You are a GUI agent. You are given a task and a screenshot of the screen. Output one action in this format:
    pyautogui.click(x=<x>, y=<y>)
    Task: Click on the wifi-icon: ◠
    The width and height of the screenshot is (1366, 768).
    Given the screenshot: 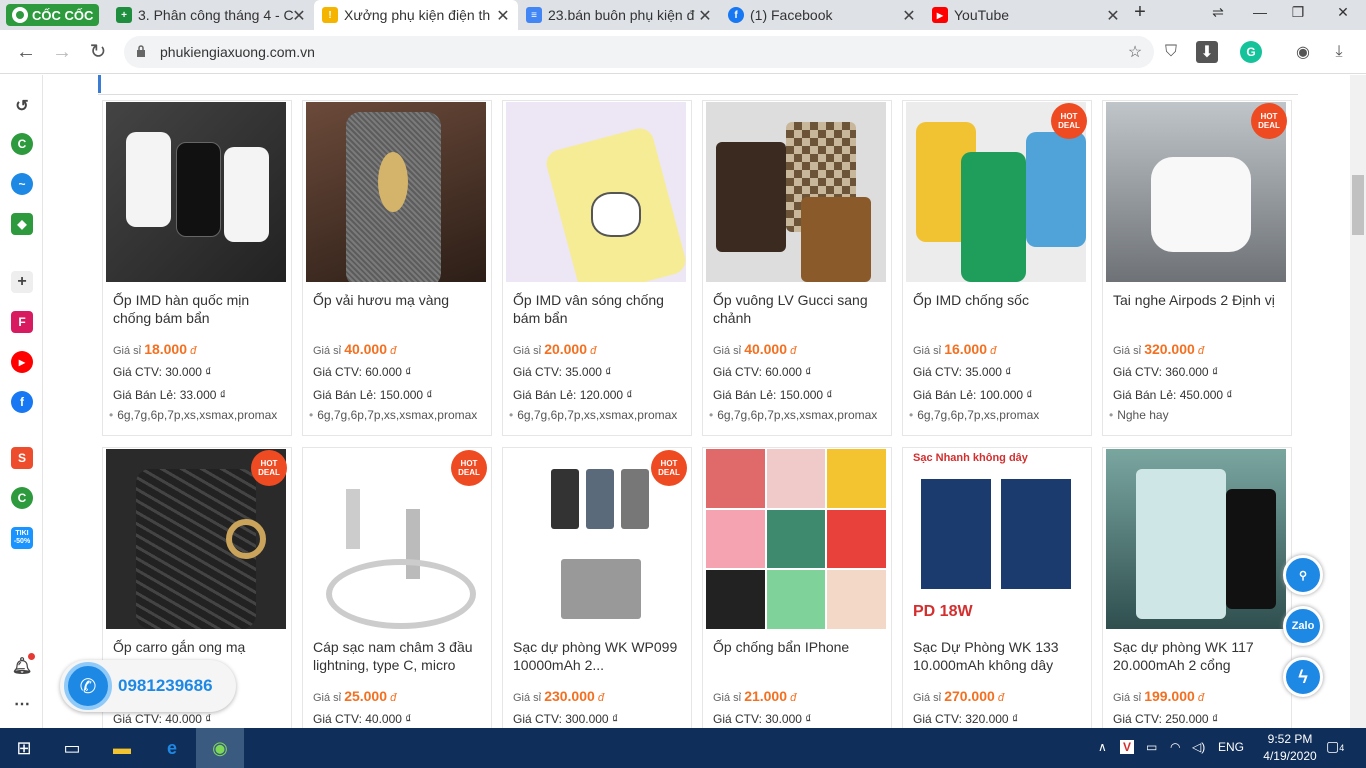 What is the action you would take?
    pyautogui.click(x=1175, y=747)
    